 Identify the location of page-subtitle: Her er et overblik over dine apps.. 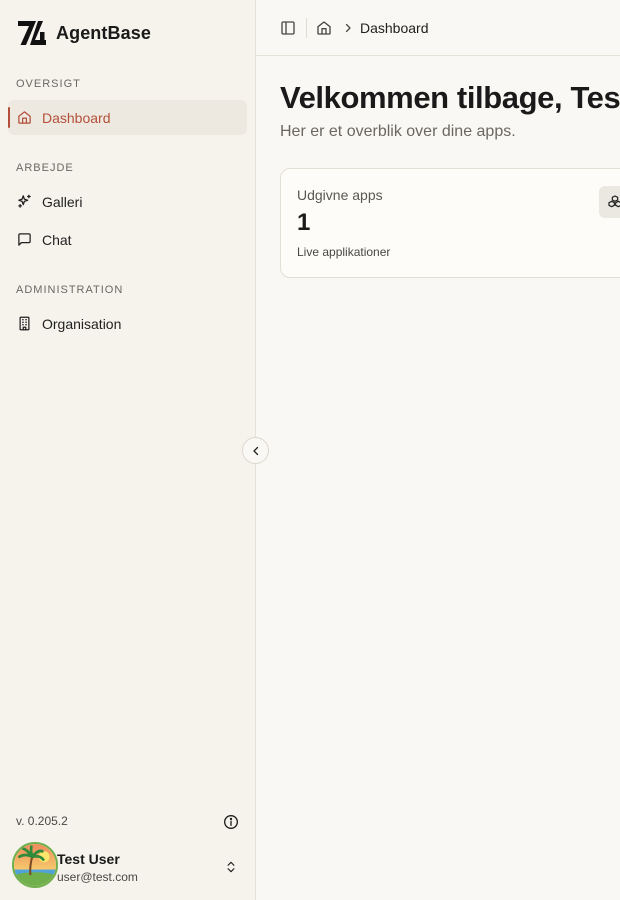
(398, 131).